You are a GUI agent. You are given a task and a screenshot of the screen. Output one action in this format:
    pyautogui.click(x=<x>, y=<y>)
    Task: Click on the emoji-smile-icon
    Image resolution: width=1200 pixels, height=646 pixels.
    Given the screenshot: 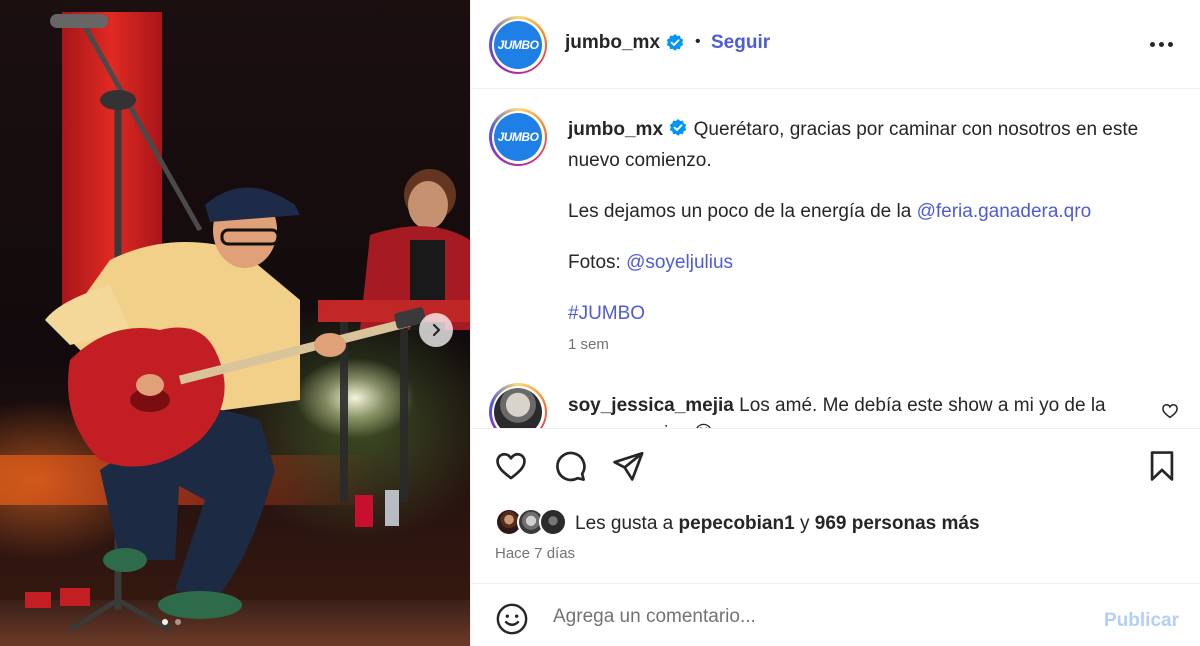 What is the action you would take?
    pyautogui.click(x=512, y=621)
    